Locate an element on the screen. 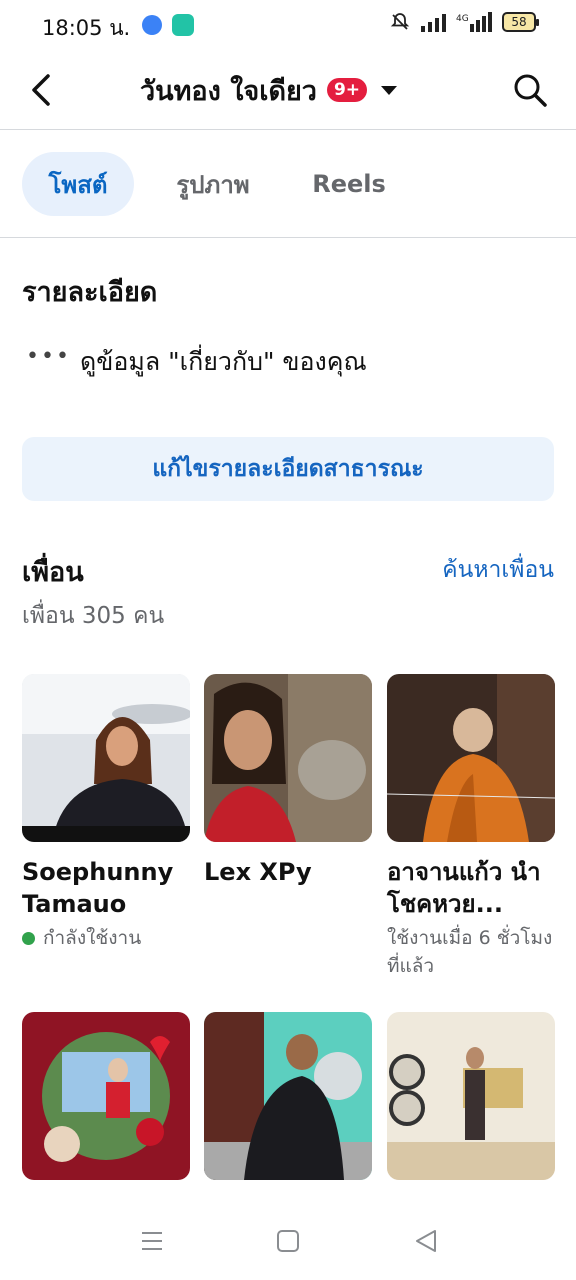 The image size is (576, 1280). signal-icon is located at coordinates (433, 23).